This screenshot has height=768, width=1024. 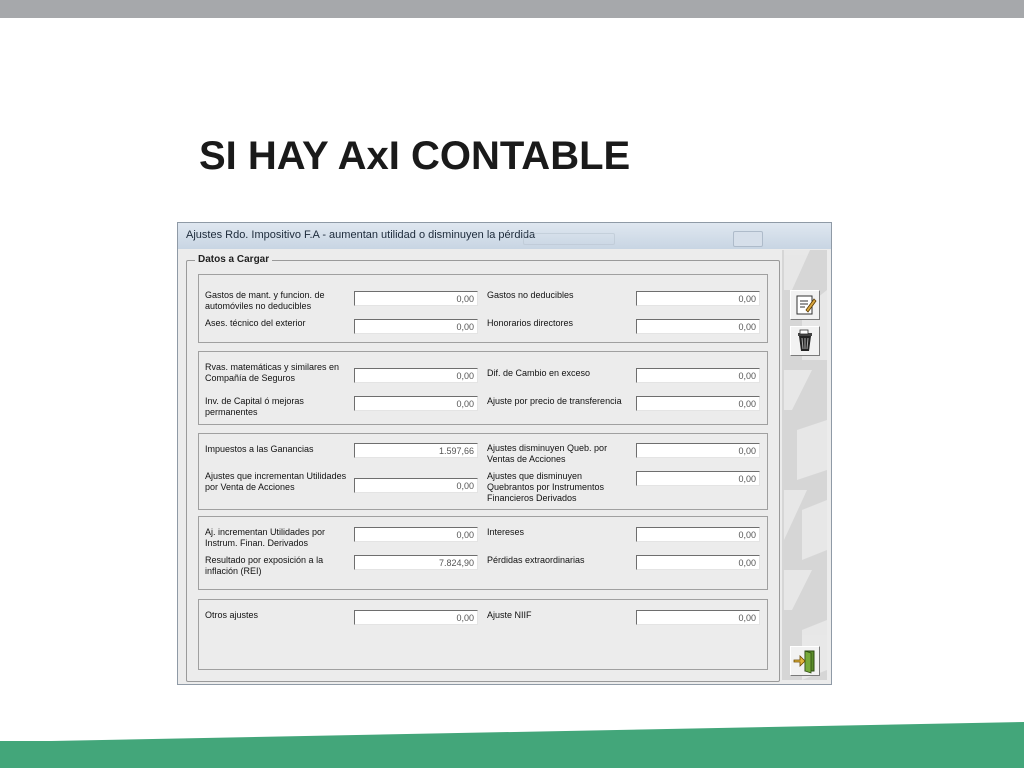 What do you see at coordinates (509, 615) in the screenshot?
I see `field-label: Ajuste NIIF` at bounding box center [509, 615].